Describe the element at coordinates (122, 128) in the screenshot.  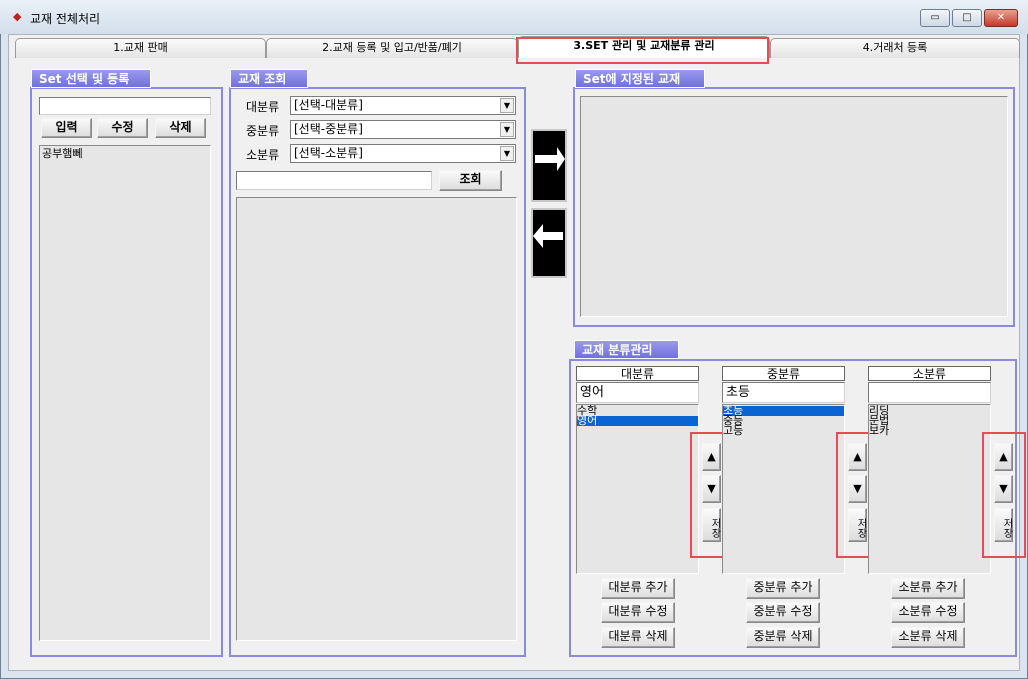
I see `set-edit-button: 수정` at that location.